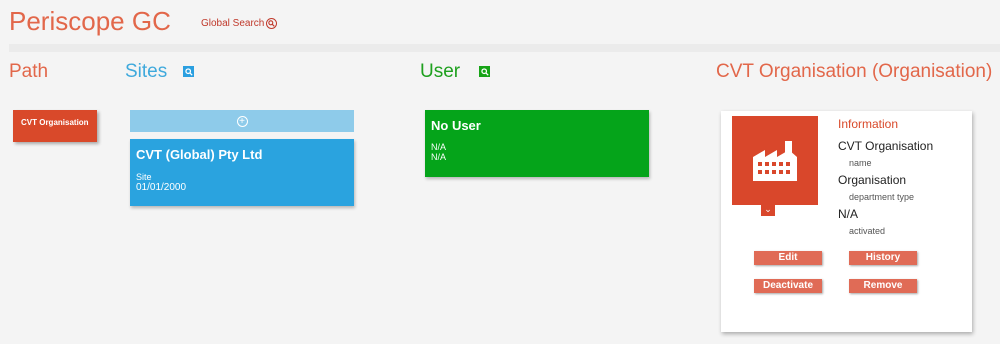 This screenshot has width=1000, height=344. Describe the element at coordinates (456, 125) in the screenshot. I see `user-name: No User` at that location.